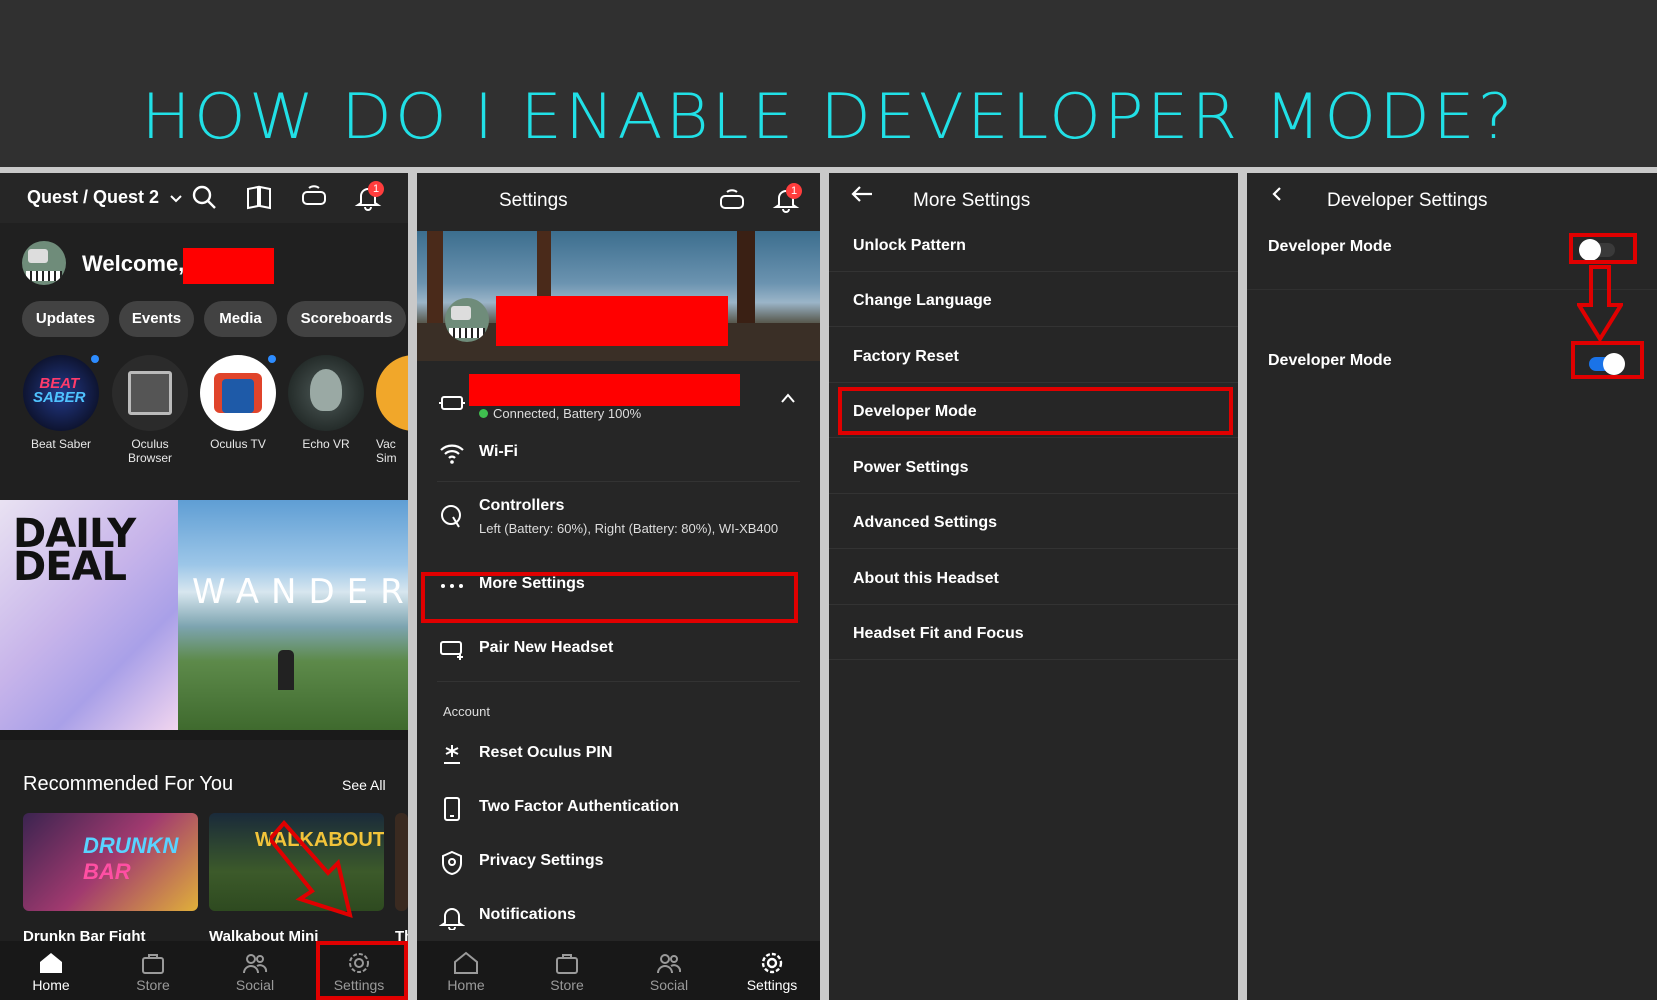  I want to click on wander-title: WANDER, so click(300, 592).